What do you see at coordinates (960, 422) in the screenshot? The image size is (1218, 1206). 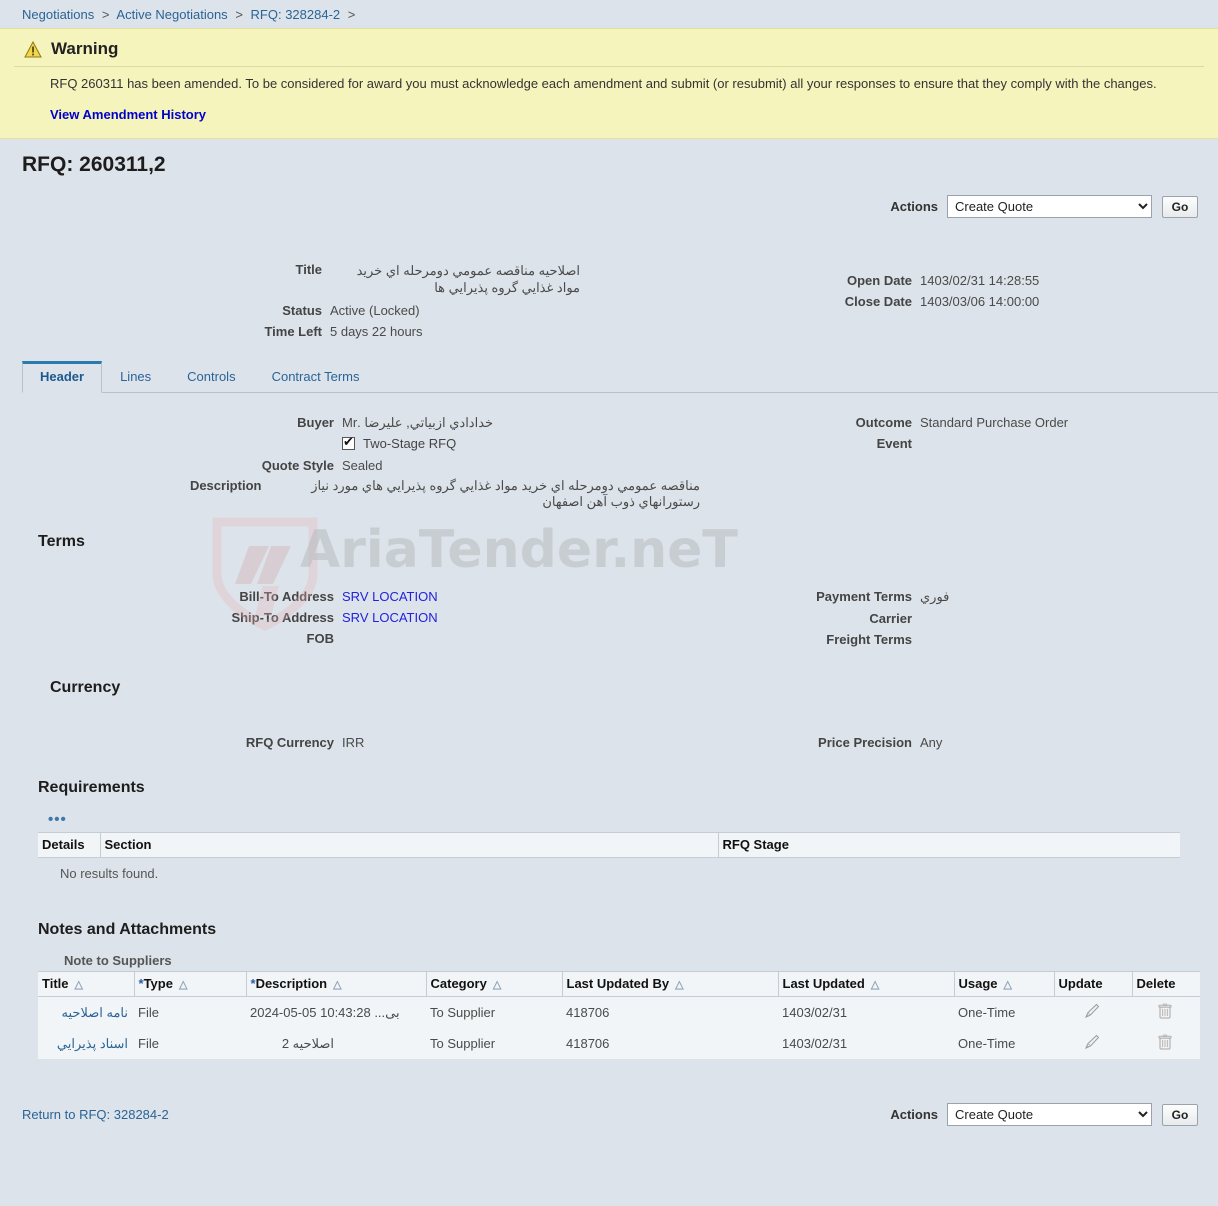 I see `field-outcome: Outcome Standard Purchase Order` at bounding box center [960, 422].